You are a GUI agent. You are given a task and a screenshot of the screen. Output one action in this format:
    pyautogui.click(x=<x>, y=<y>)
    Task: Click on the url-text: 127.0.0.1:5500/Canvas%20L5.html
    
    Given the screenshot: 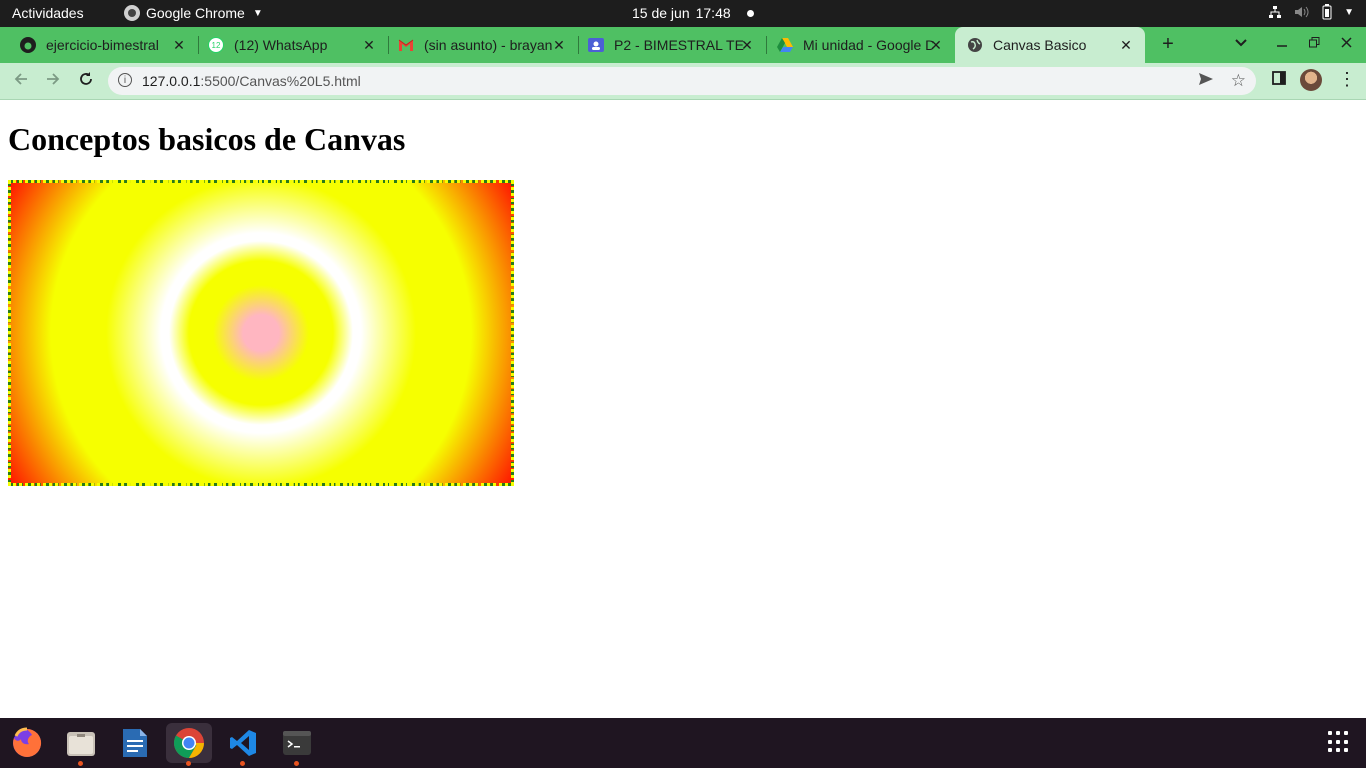 What is the action you would take?
    pyautogui.click(x=251, y=81)
    